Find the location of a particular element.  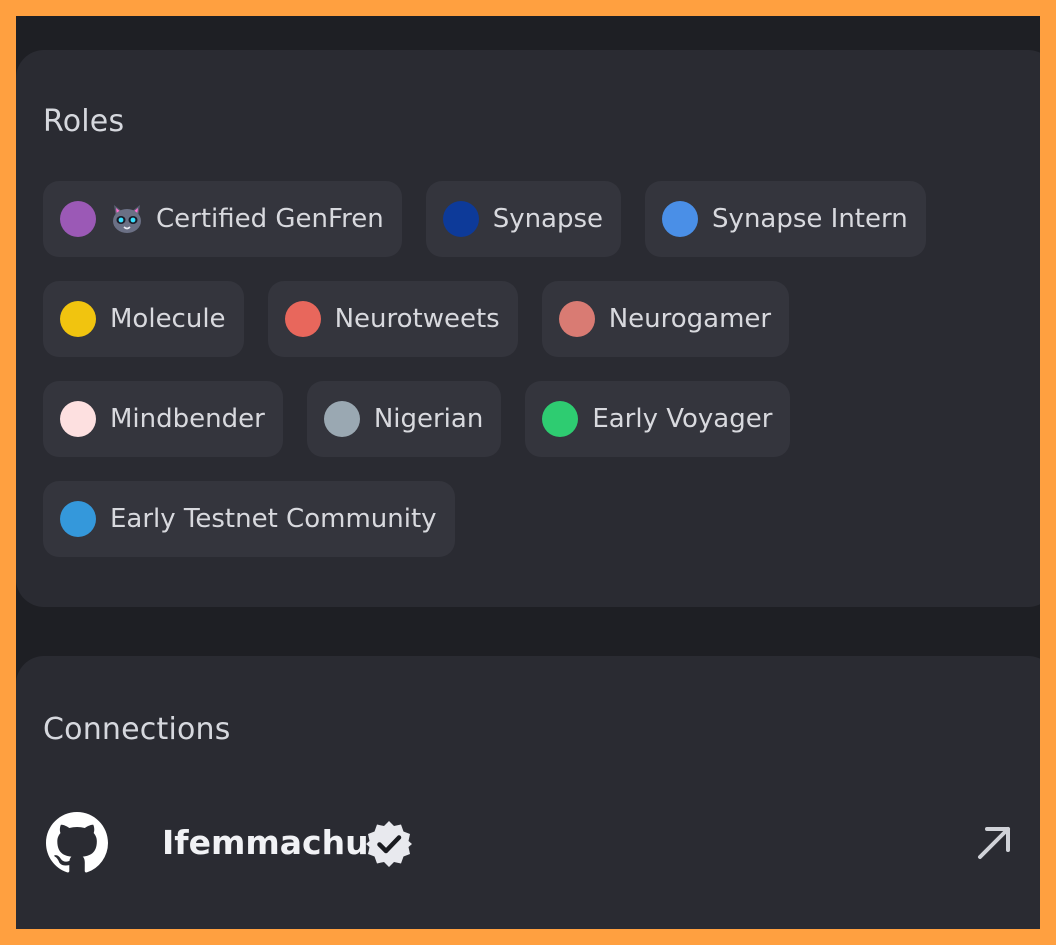

role-chip-neurotweets: Neurotweets is located at coordinates (392, 319).